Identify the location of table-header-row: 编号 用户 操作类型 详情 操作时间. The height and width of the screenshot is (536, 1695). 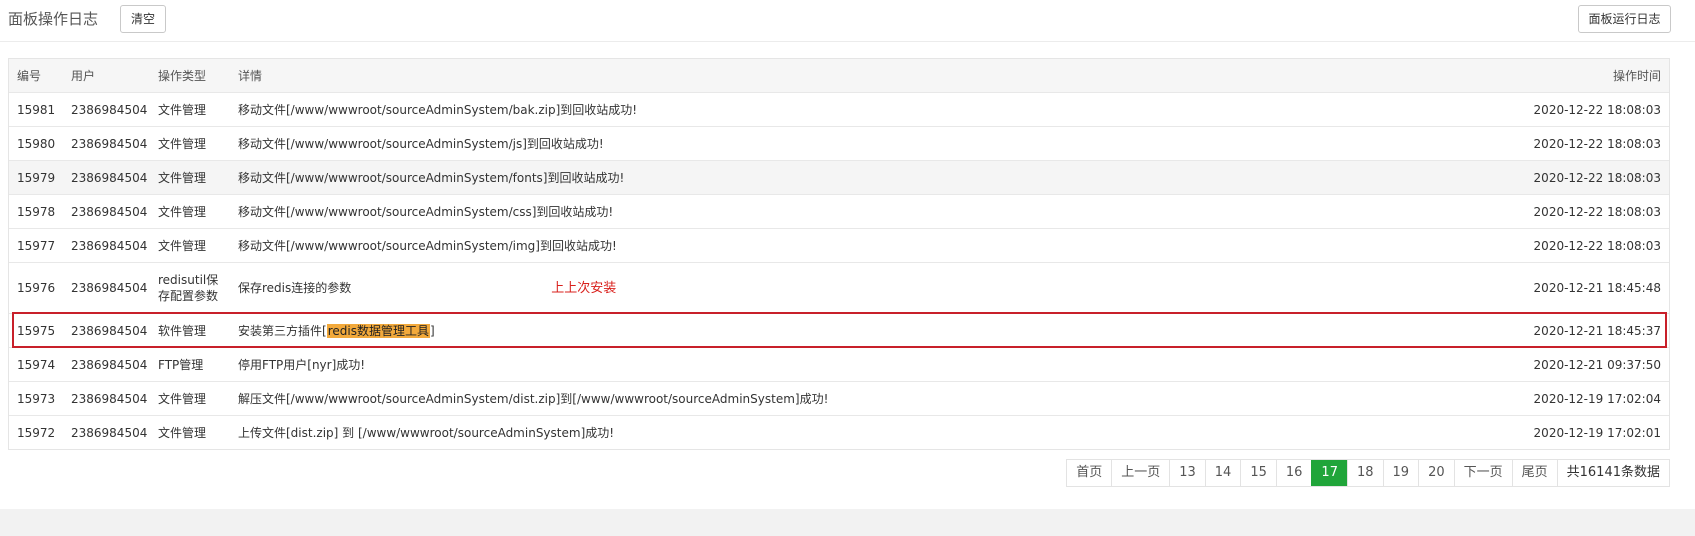
(839, 76).